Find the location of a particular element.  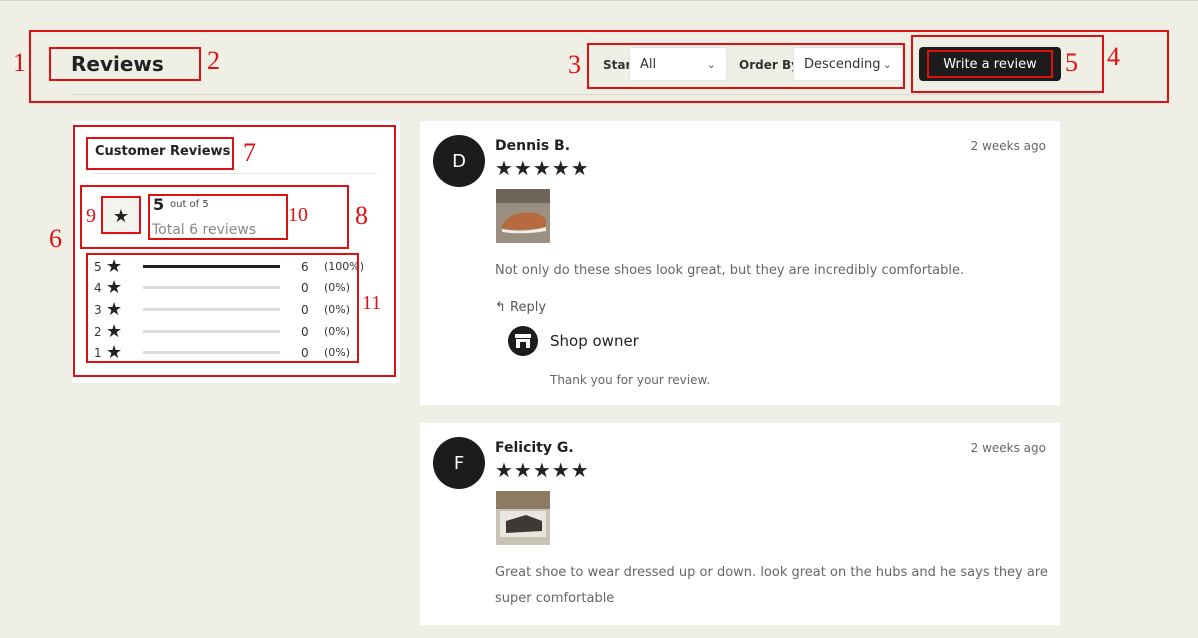

annotation-label-11: 11 is located at coordinates (372, 303).